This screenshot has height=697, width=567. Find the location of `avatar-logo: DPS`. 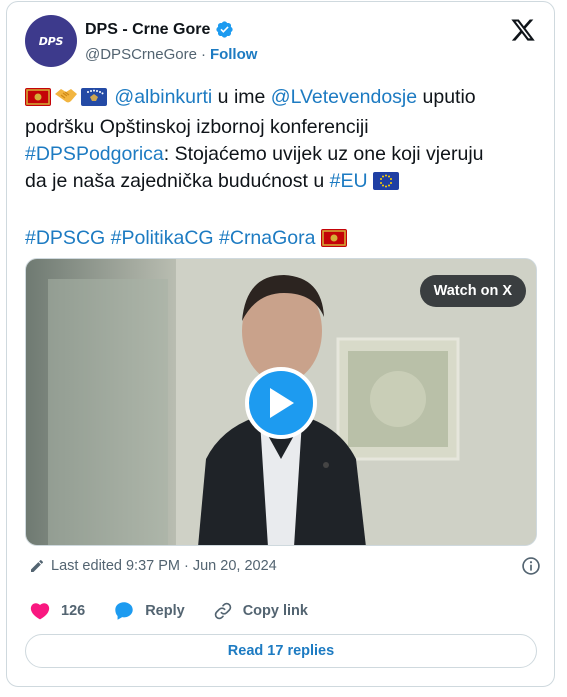

avatar-logo: DPS is located at coordinates (51, 41).